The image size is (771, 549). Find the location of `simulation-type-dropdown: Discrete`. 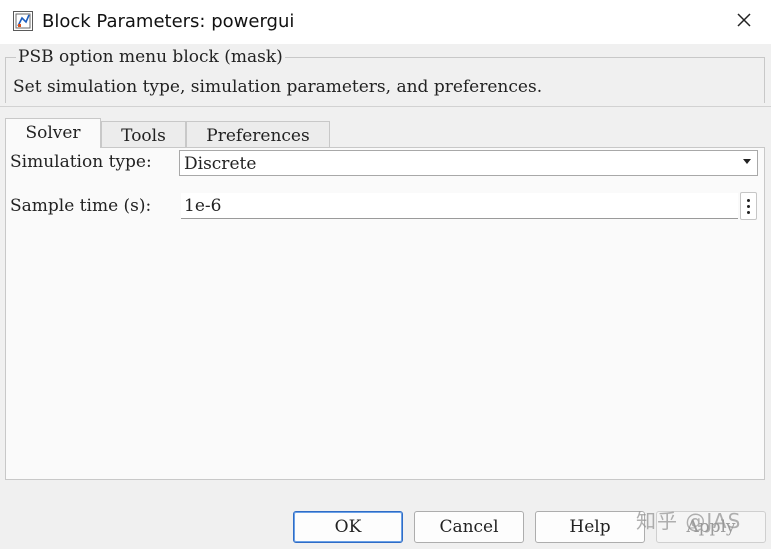

simulation-type-dropdown: Discrete is located at coordinates (468, 163).